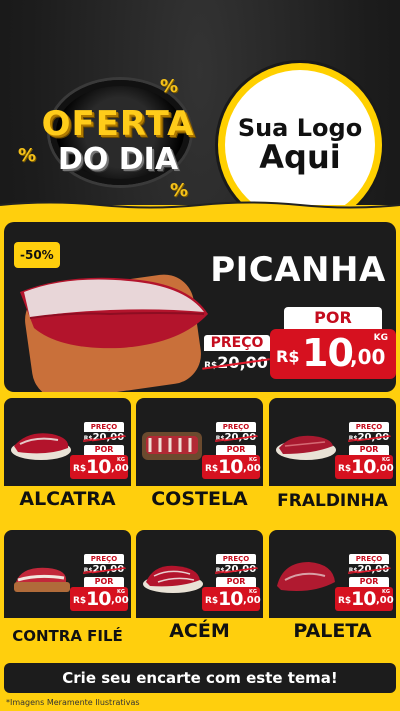  I want to click on product-card-acem: PREÇO R$20,00 POR R$ 10 ,00 KG ACÉM, so click(199, 593).